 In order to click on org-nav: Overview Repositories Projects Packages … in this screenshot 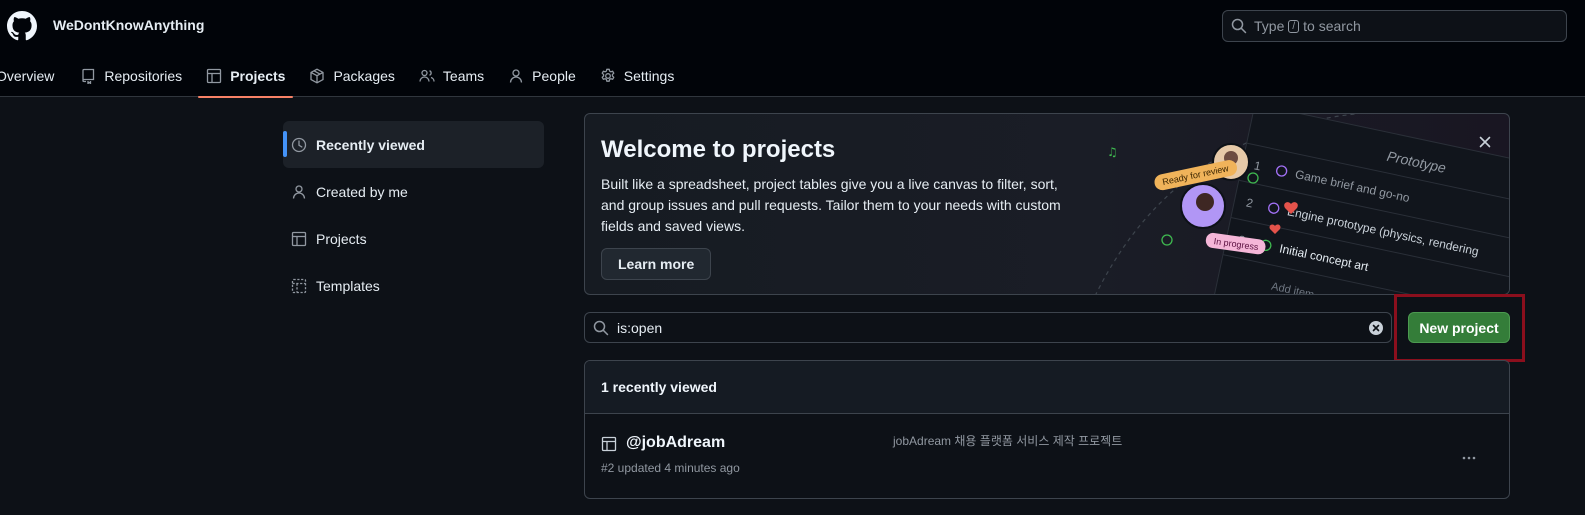, I will do `click(345, 76)`.